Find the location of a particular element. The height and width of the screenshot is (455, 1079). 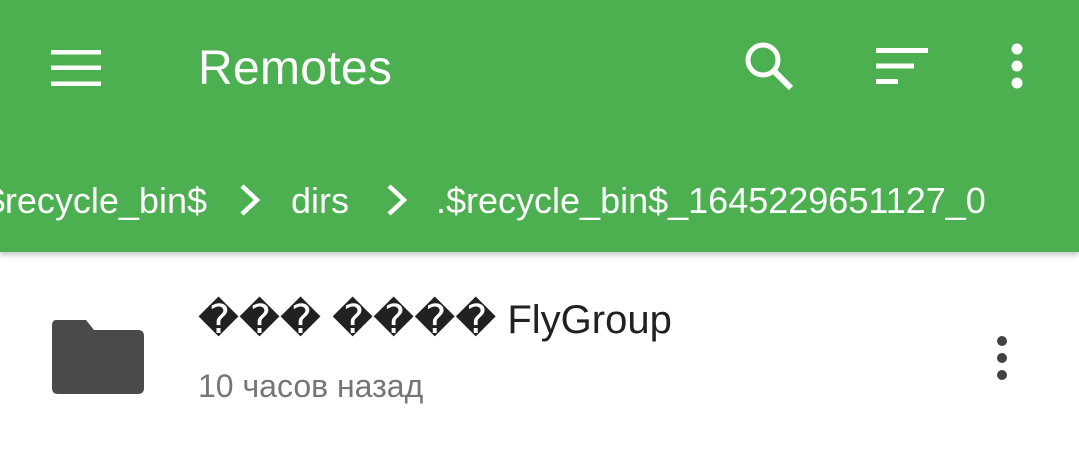

sort-button is located at coordinates (902, 66).